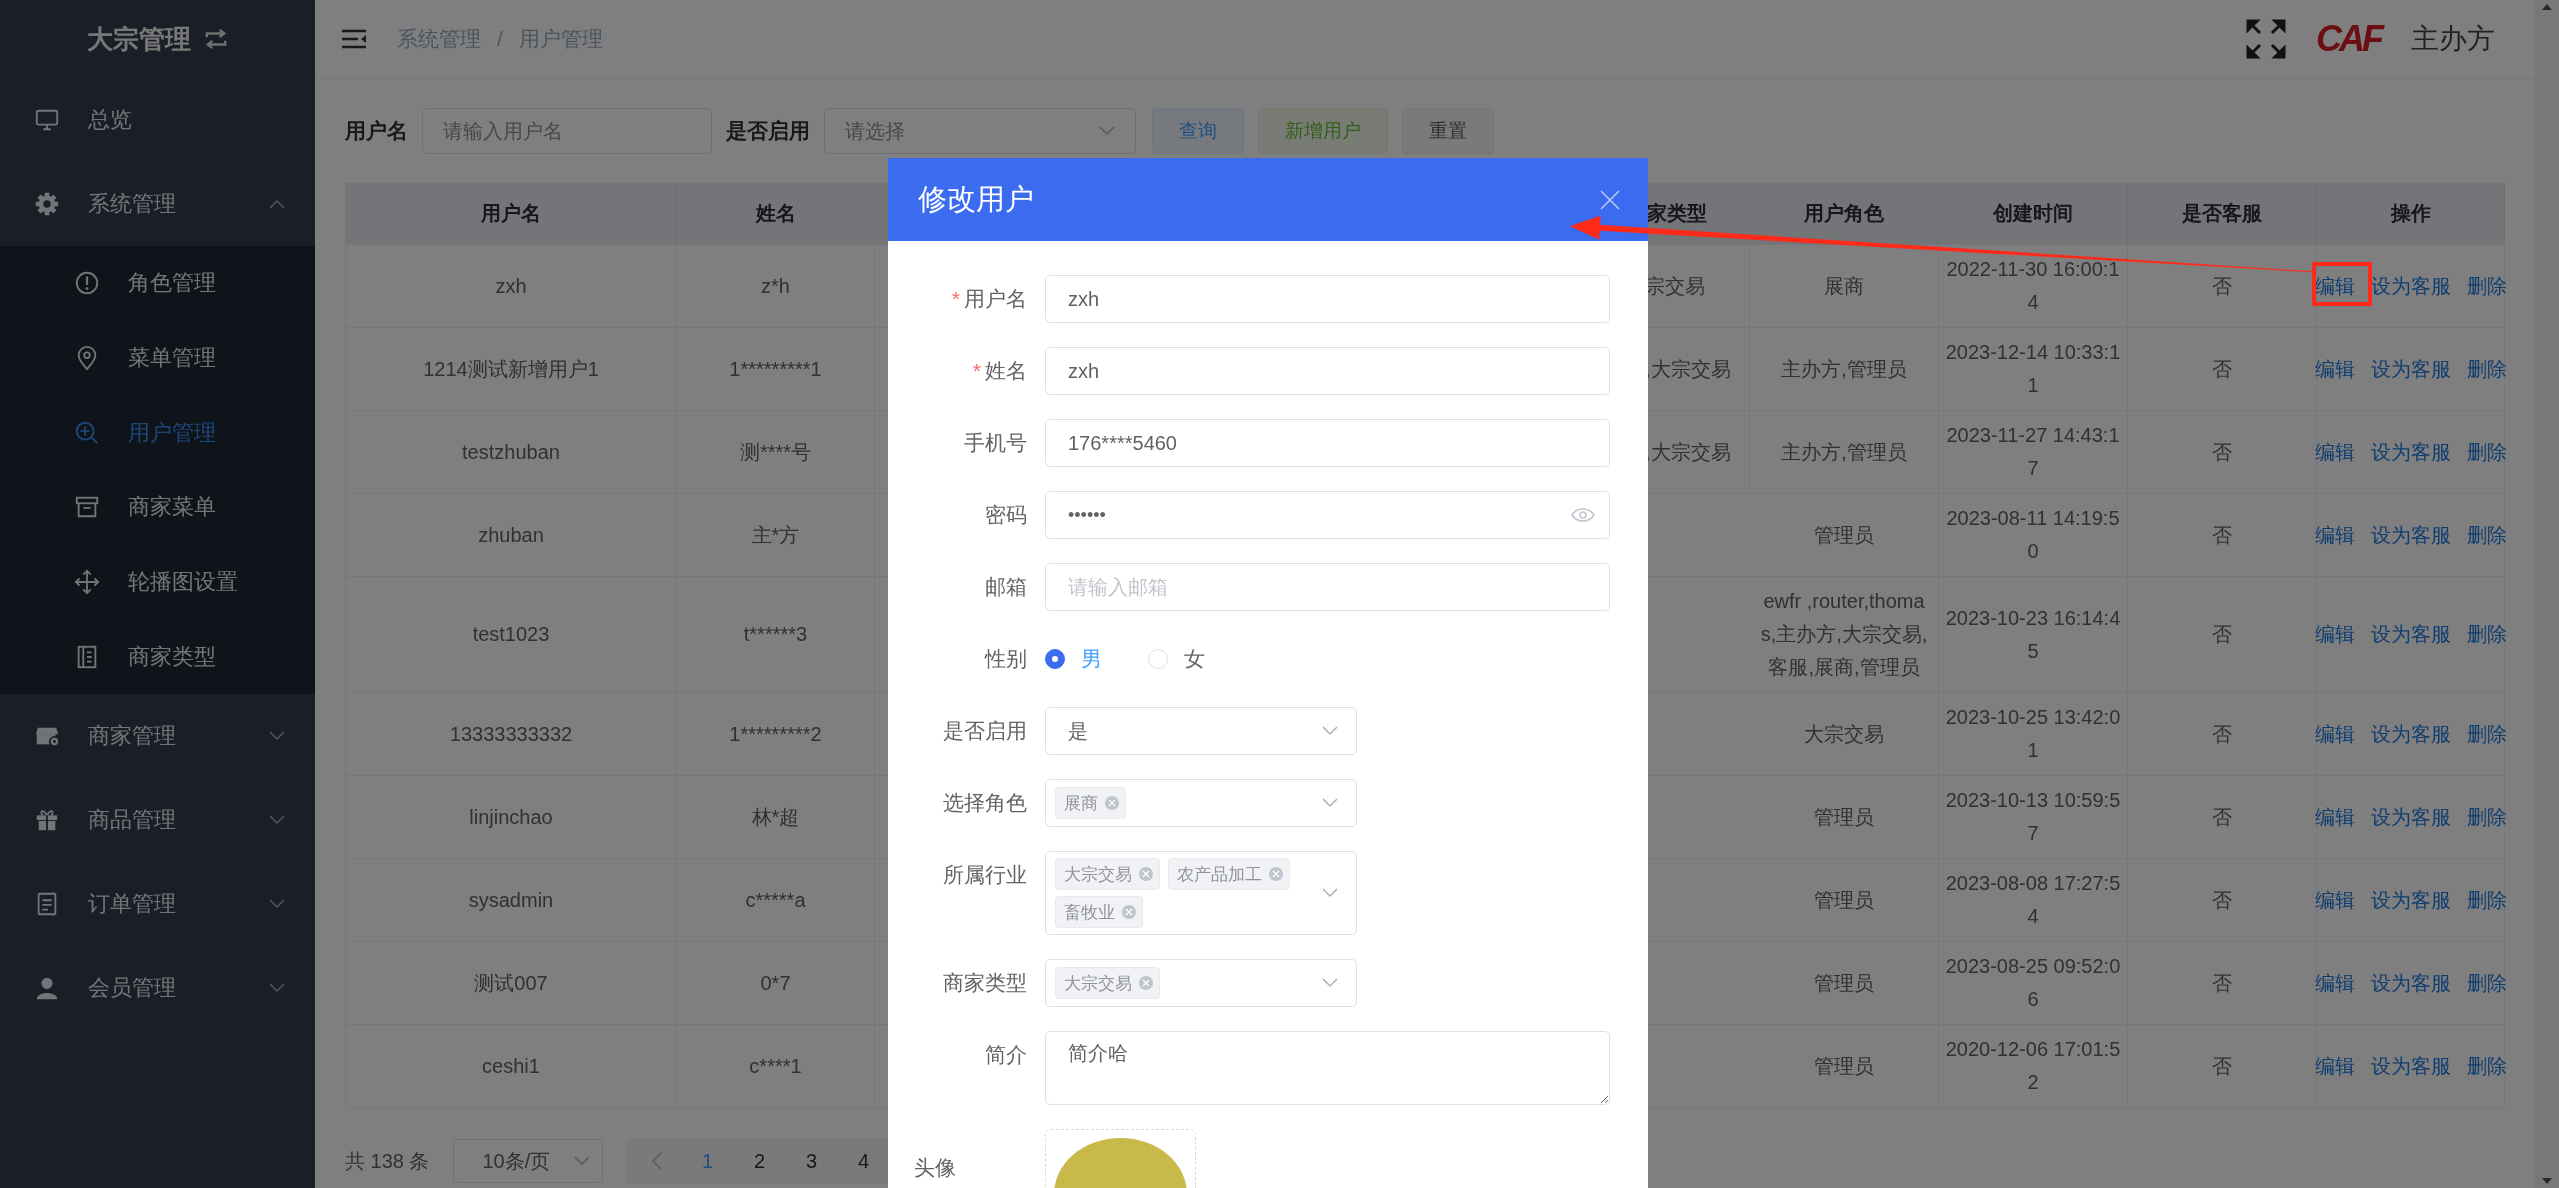 The height and width of the screenshot is (1188, 2559). I want to click on previous-page-icon, so click(657, 1161).